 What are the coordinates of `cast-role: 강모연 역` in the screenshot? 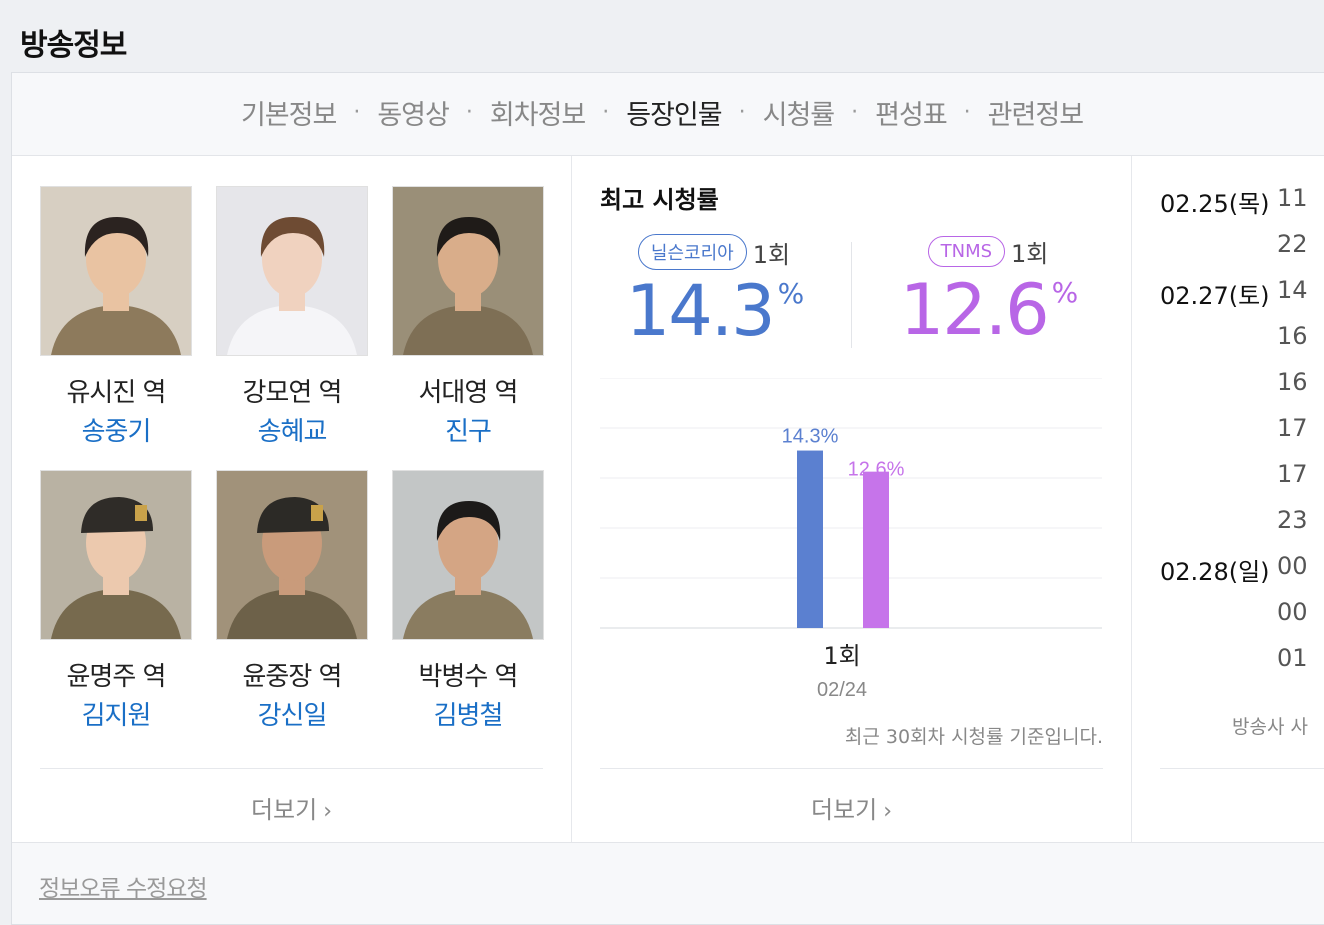 It's located at (292, 393).